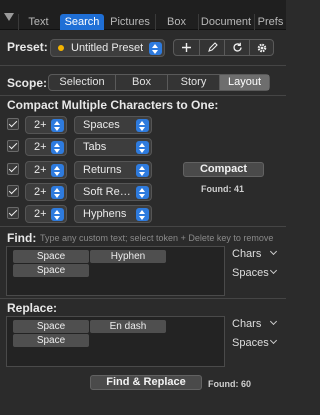  I want to click on compact-tabs-count-select: 2+, so click(46, 147).